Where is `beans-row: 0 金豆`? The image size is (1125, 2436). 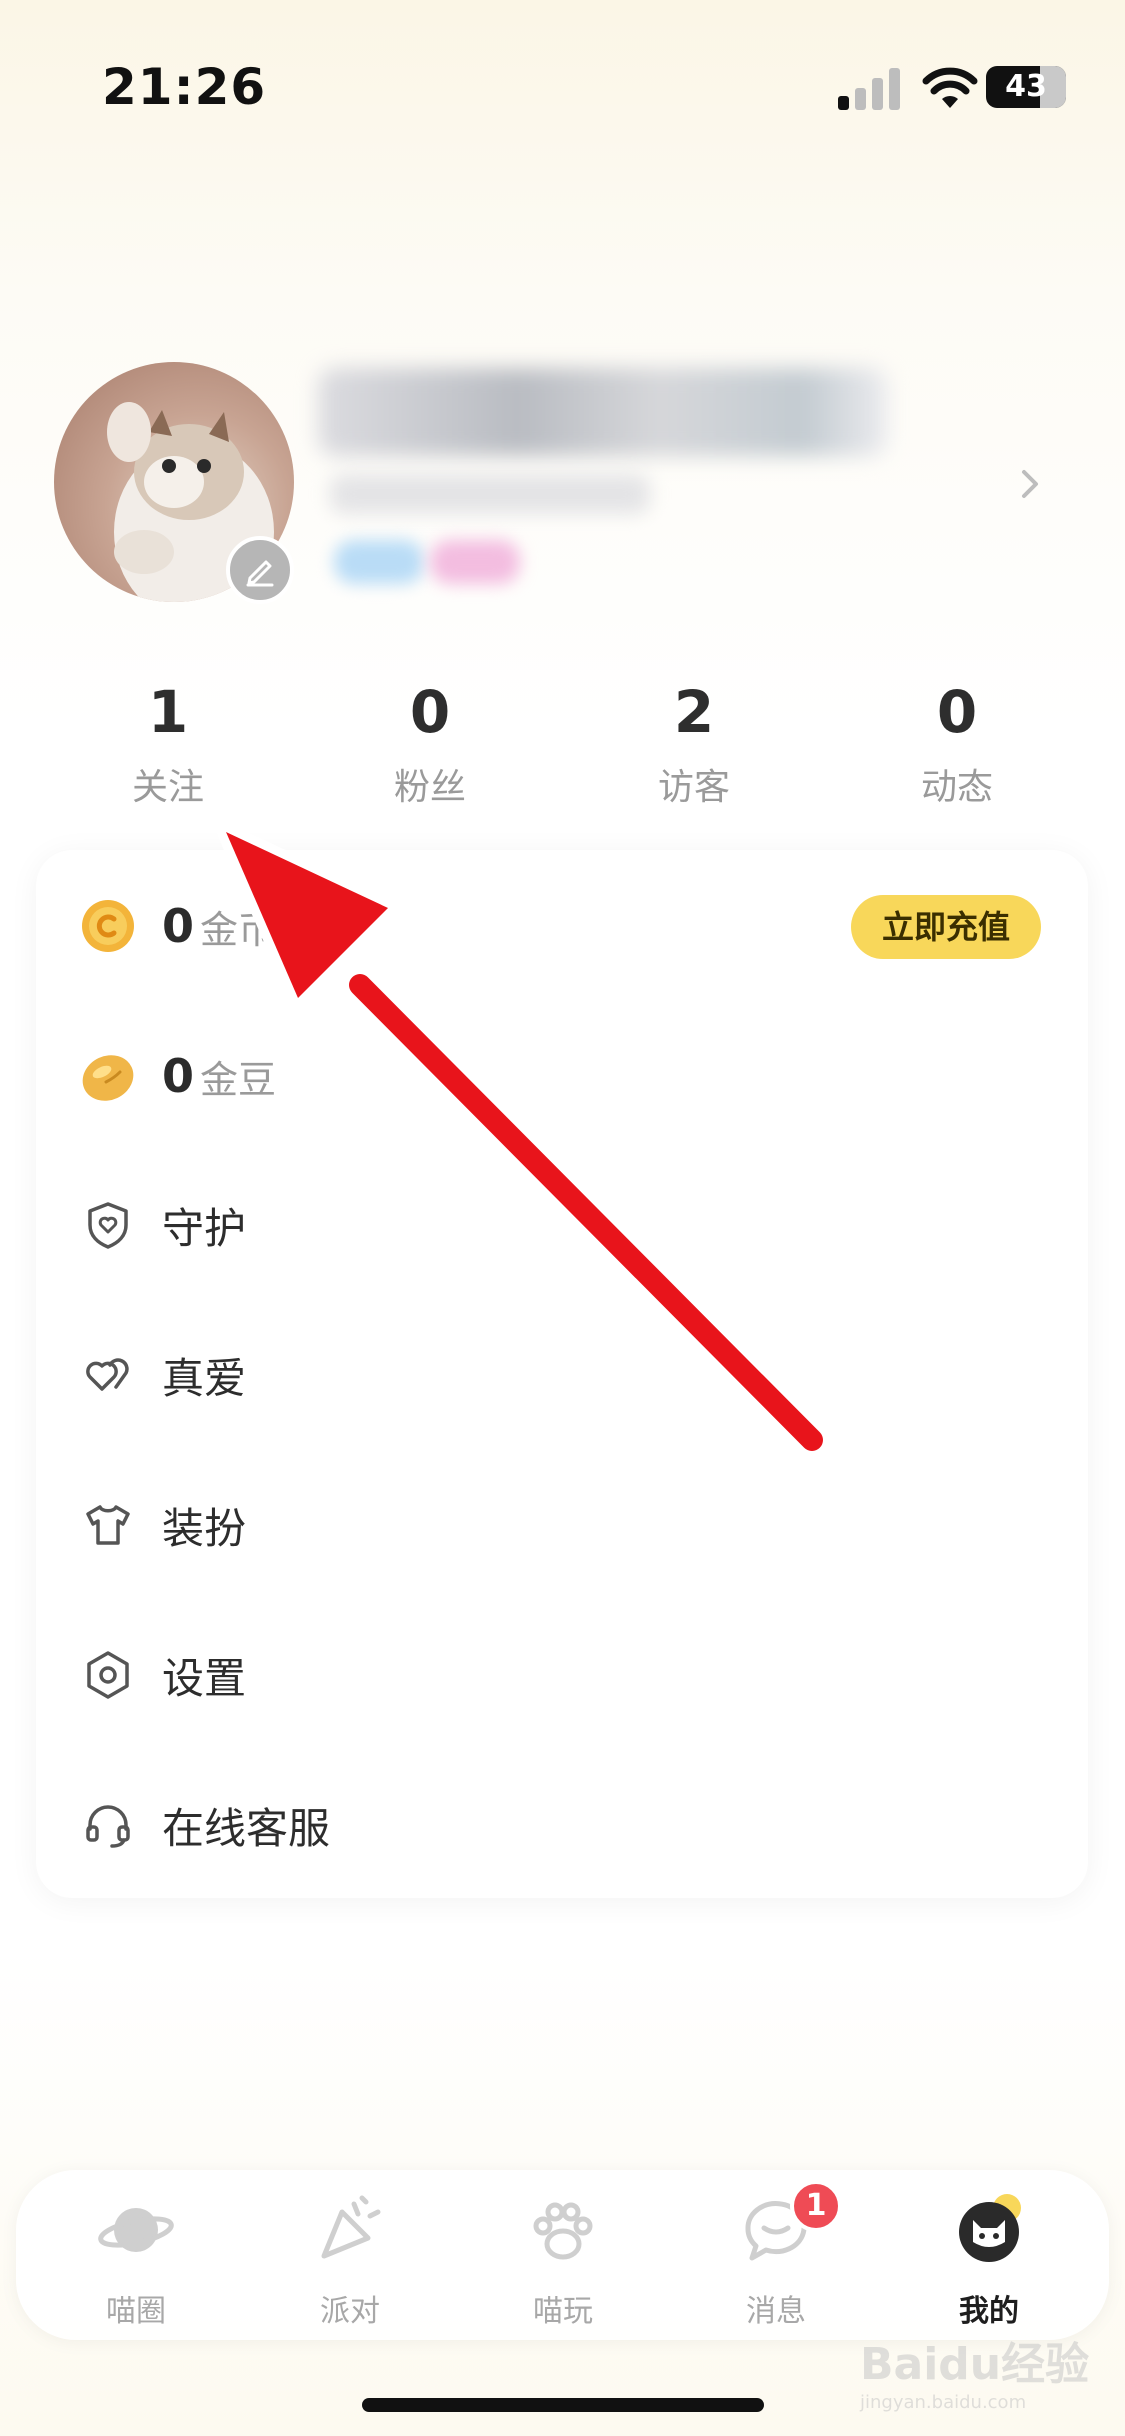 beans-row: 0 金豆 is located at coordinates (178, 1076).